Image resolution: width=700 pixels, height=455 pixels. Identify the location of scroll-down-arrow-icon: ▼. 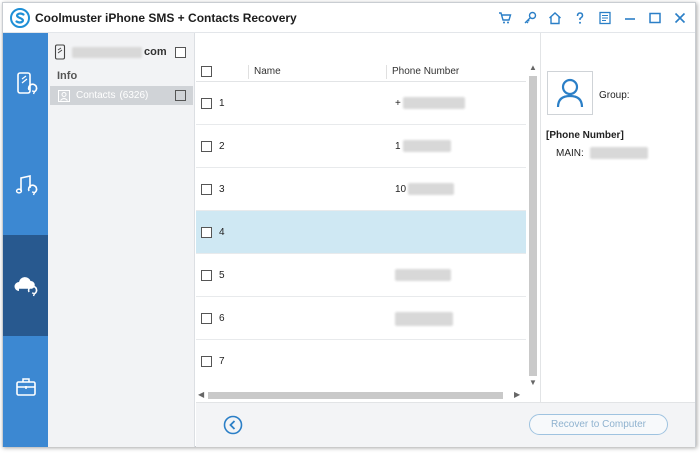
(533, 382).